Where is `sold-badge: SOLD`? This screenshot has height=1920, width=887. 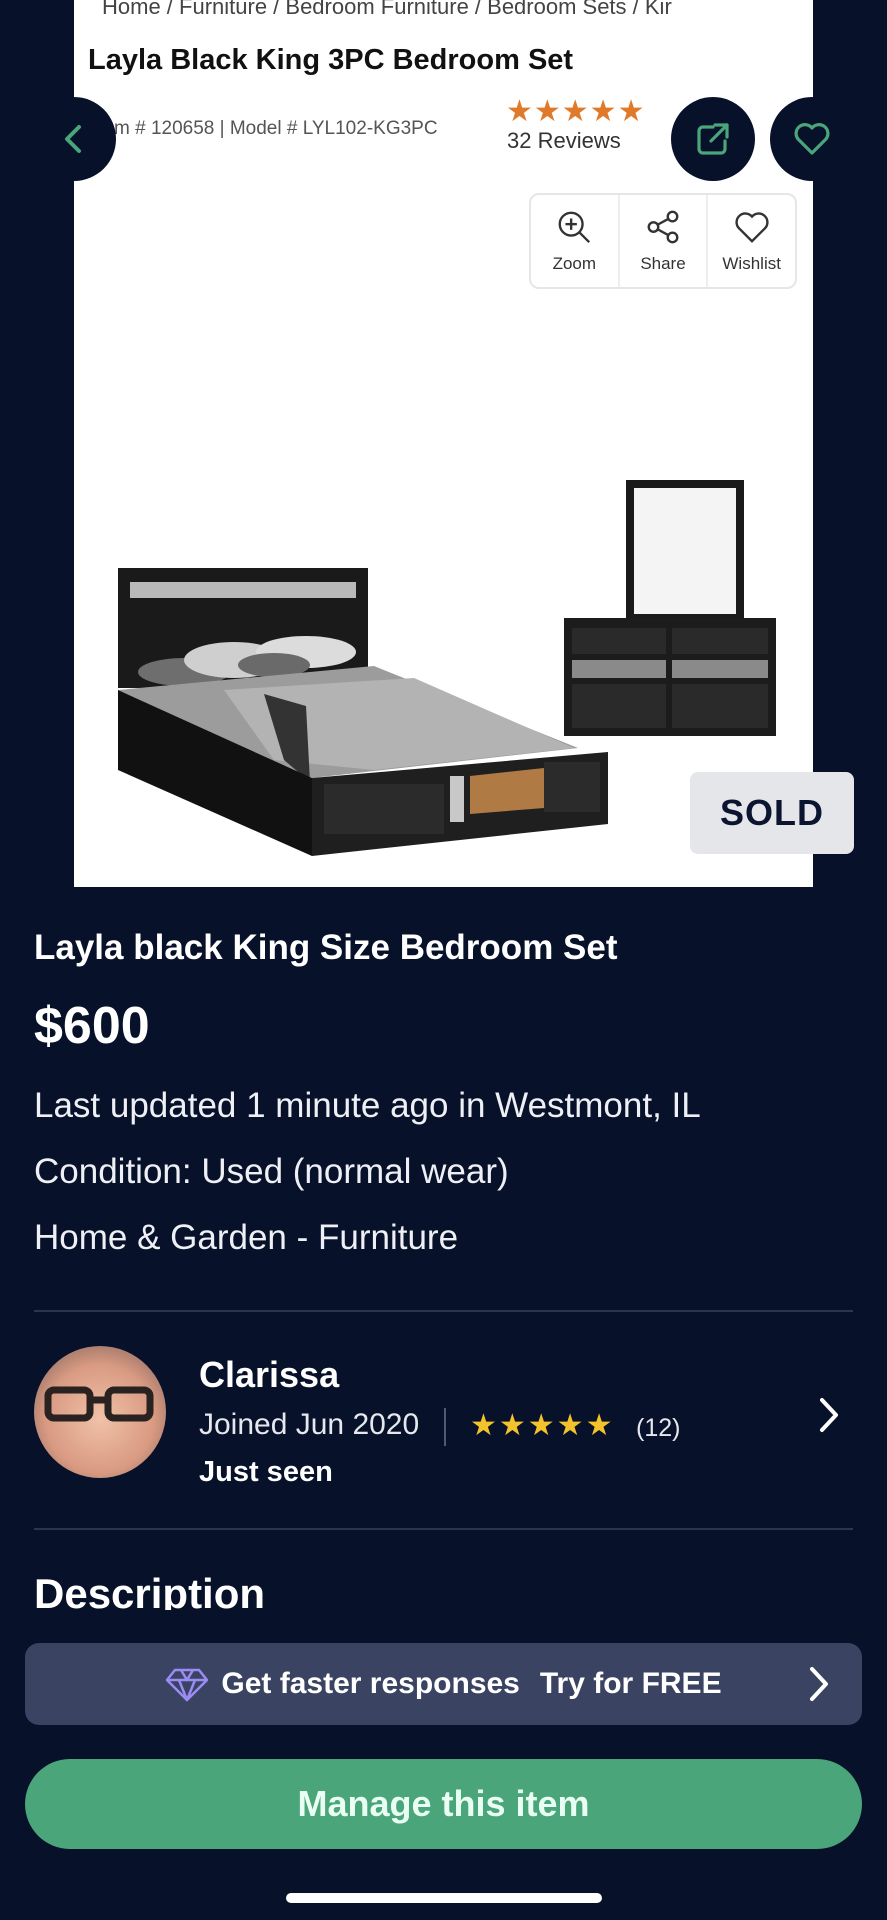 sold-badge: SOLD is located at coordinates (772, 813).